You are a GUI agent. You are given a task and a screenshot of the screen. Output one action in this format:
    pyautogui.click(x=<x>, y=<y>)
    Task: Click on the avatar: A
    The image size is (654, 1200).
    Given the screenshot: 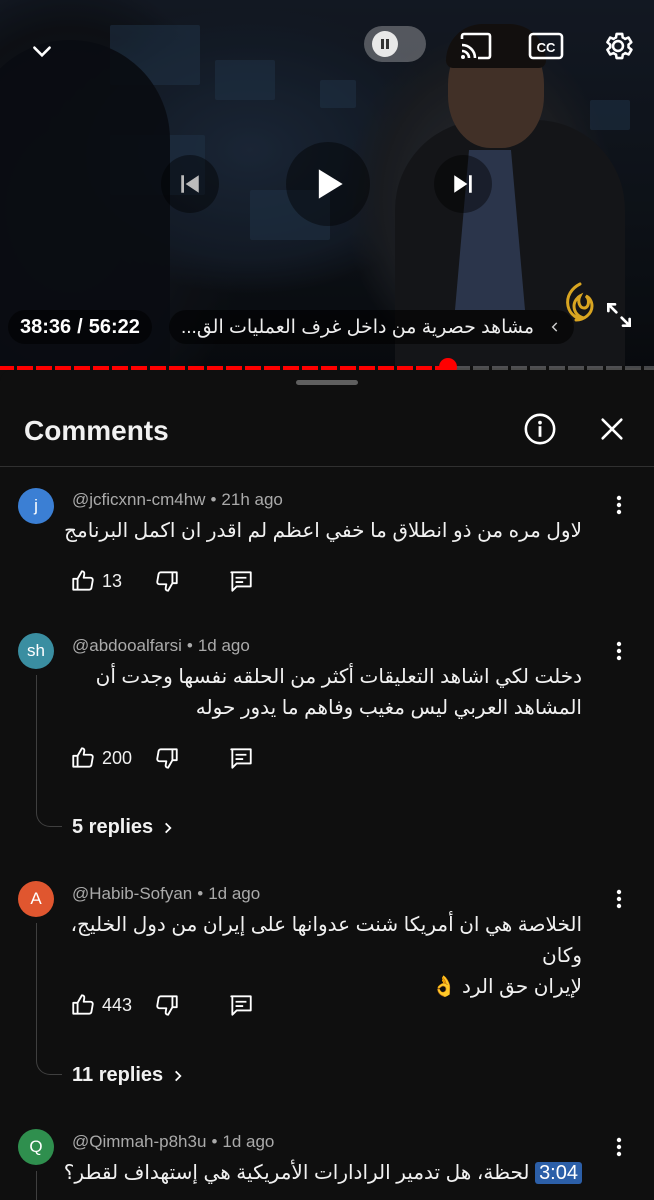 What is the action you would take?
    pyautogui.click(x=36, y=899)
    